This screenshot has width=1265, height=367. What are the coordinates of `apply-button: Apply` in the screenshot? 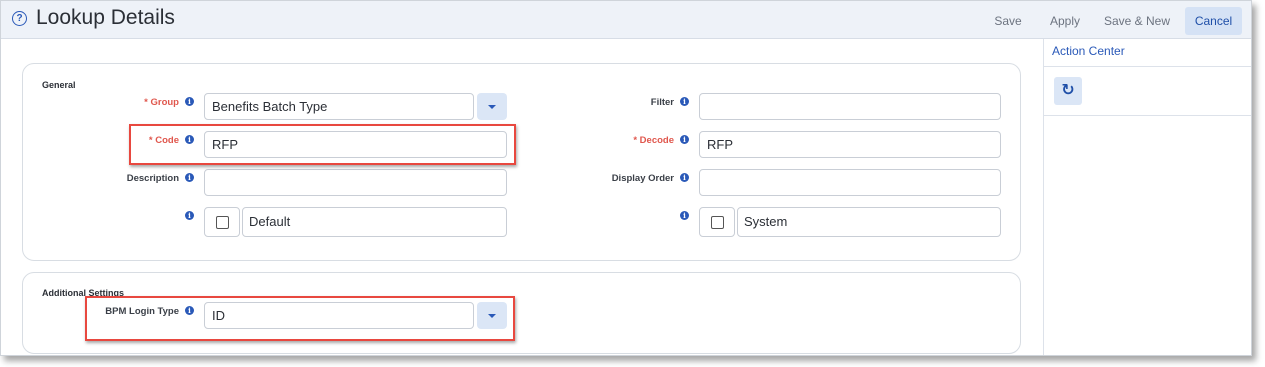 It's located at (1065, 21).